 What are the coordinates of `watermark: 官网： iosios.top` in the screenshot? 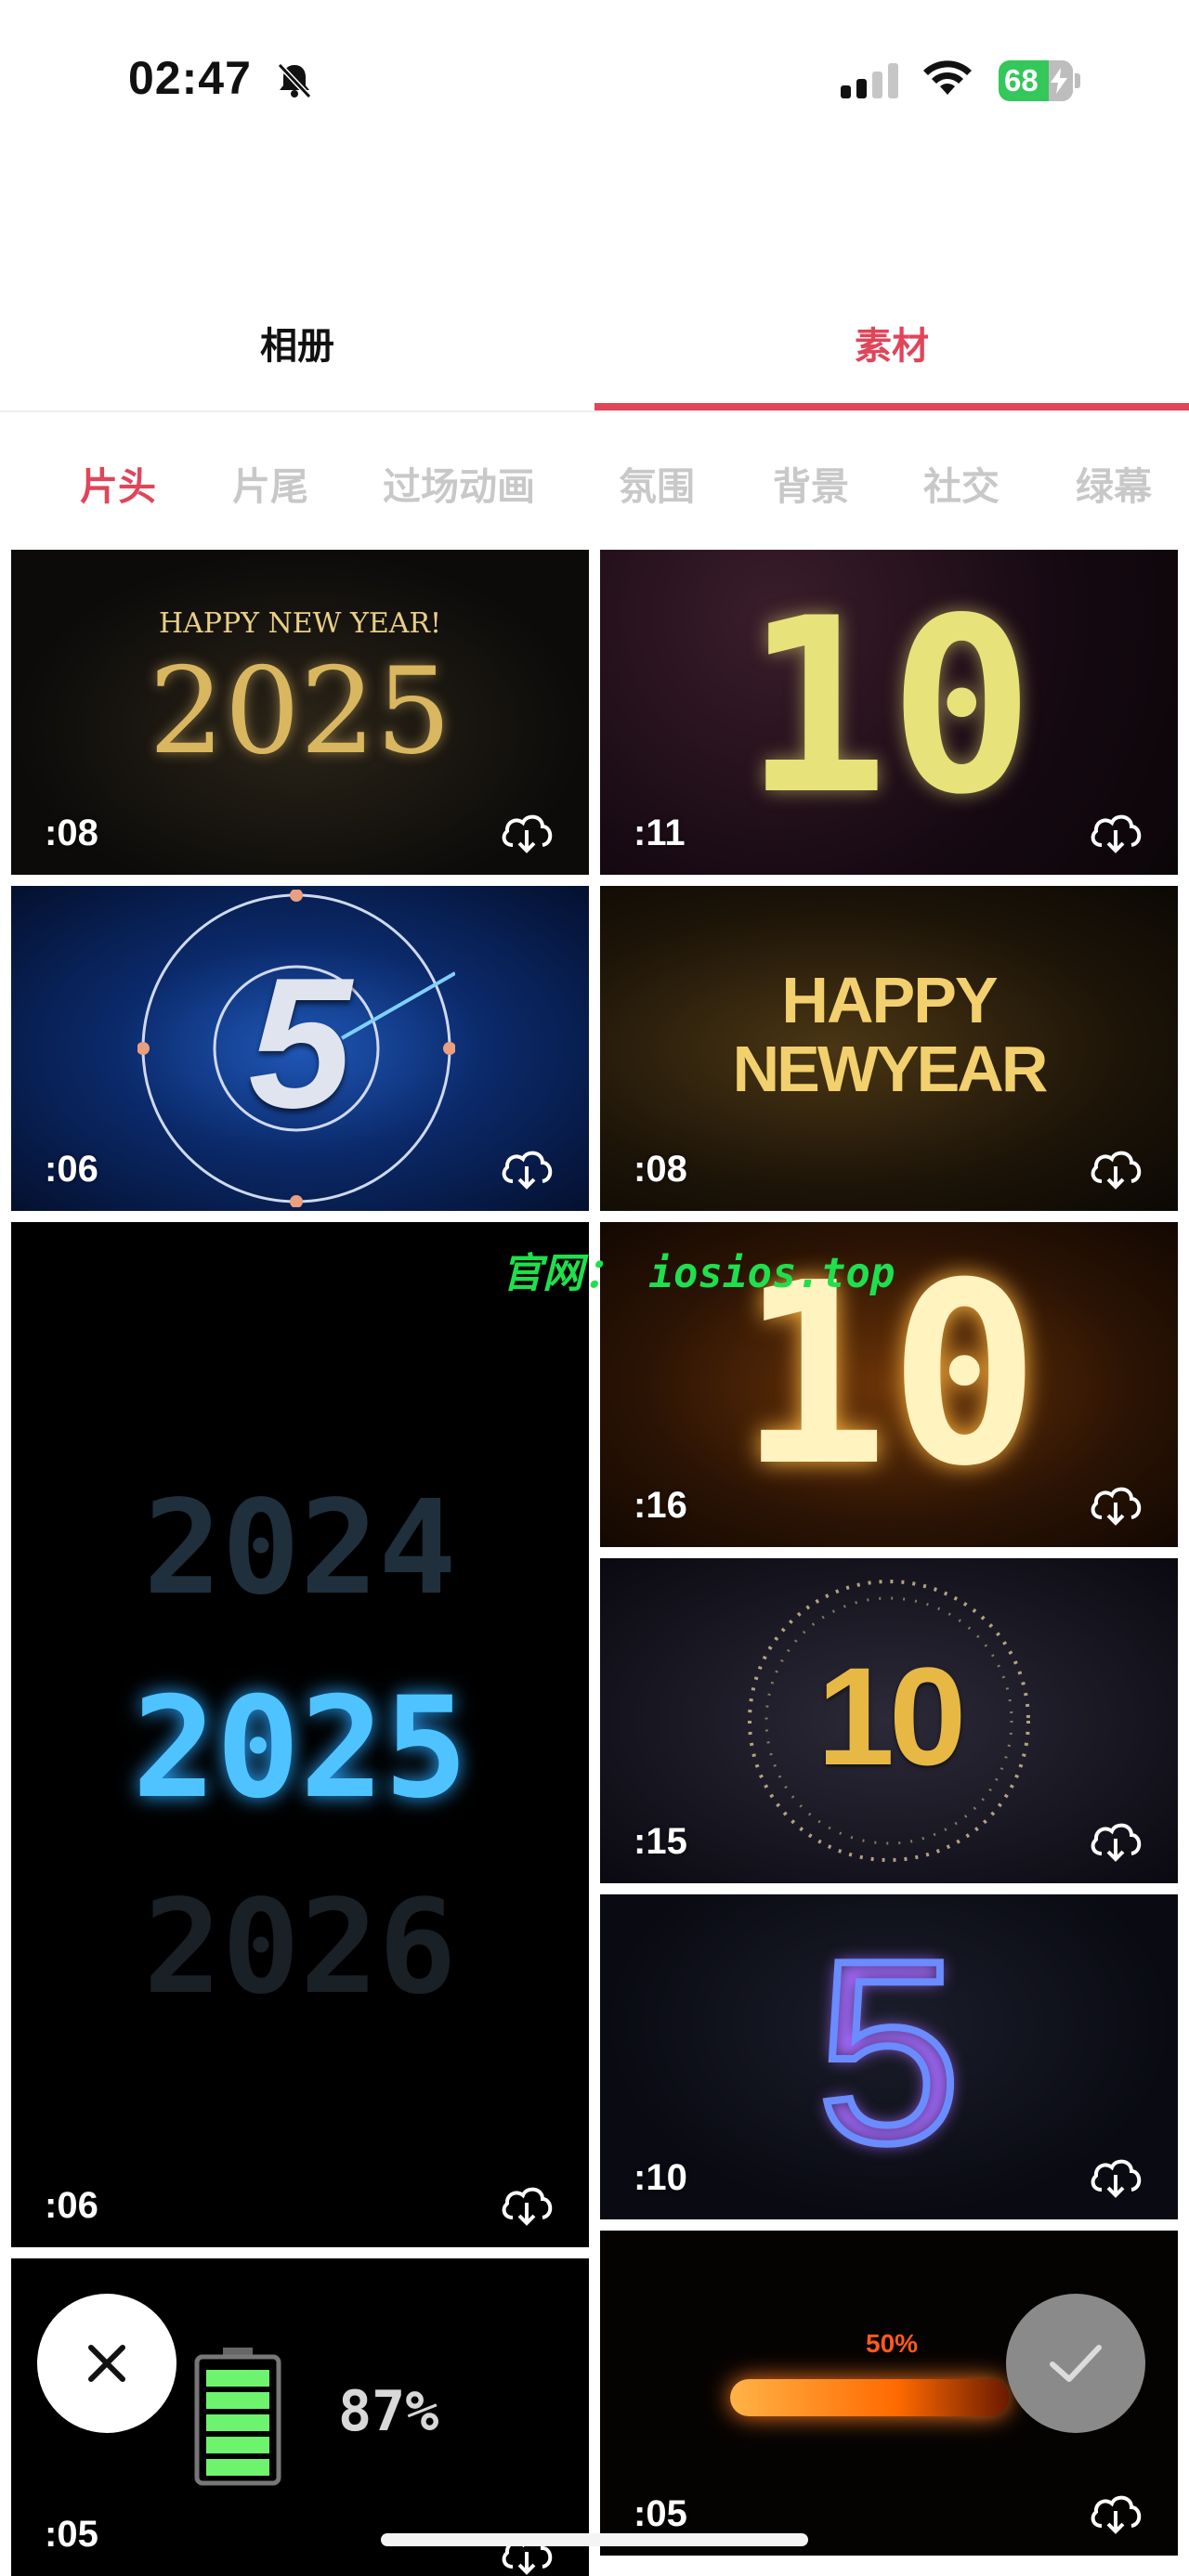 It's located at (698, 1273).